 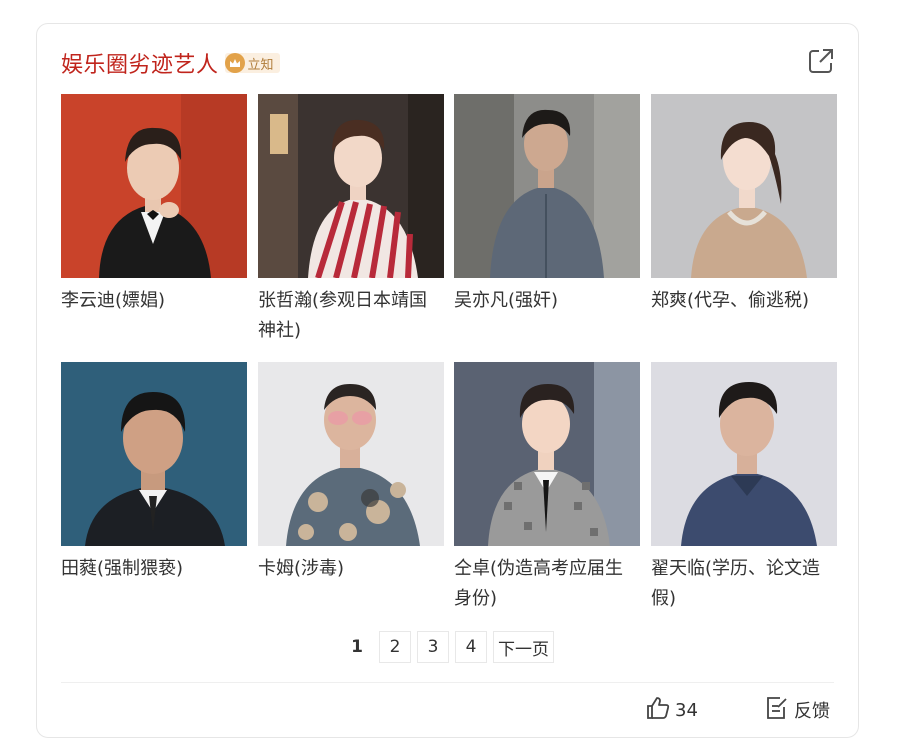 What do you see at coordinates (447, 682) in the screenshot?
I see `footer-divider` at bounding box center [447, 682].